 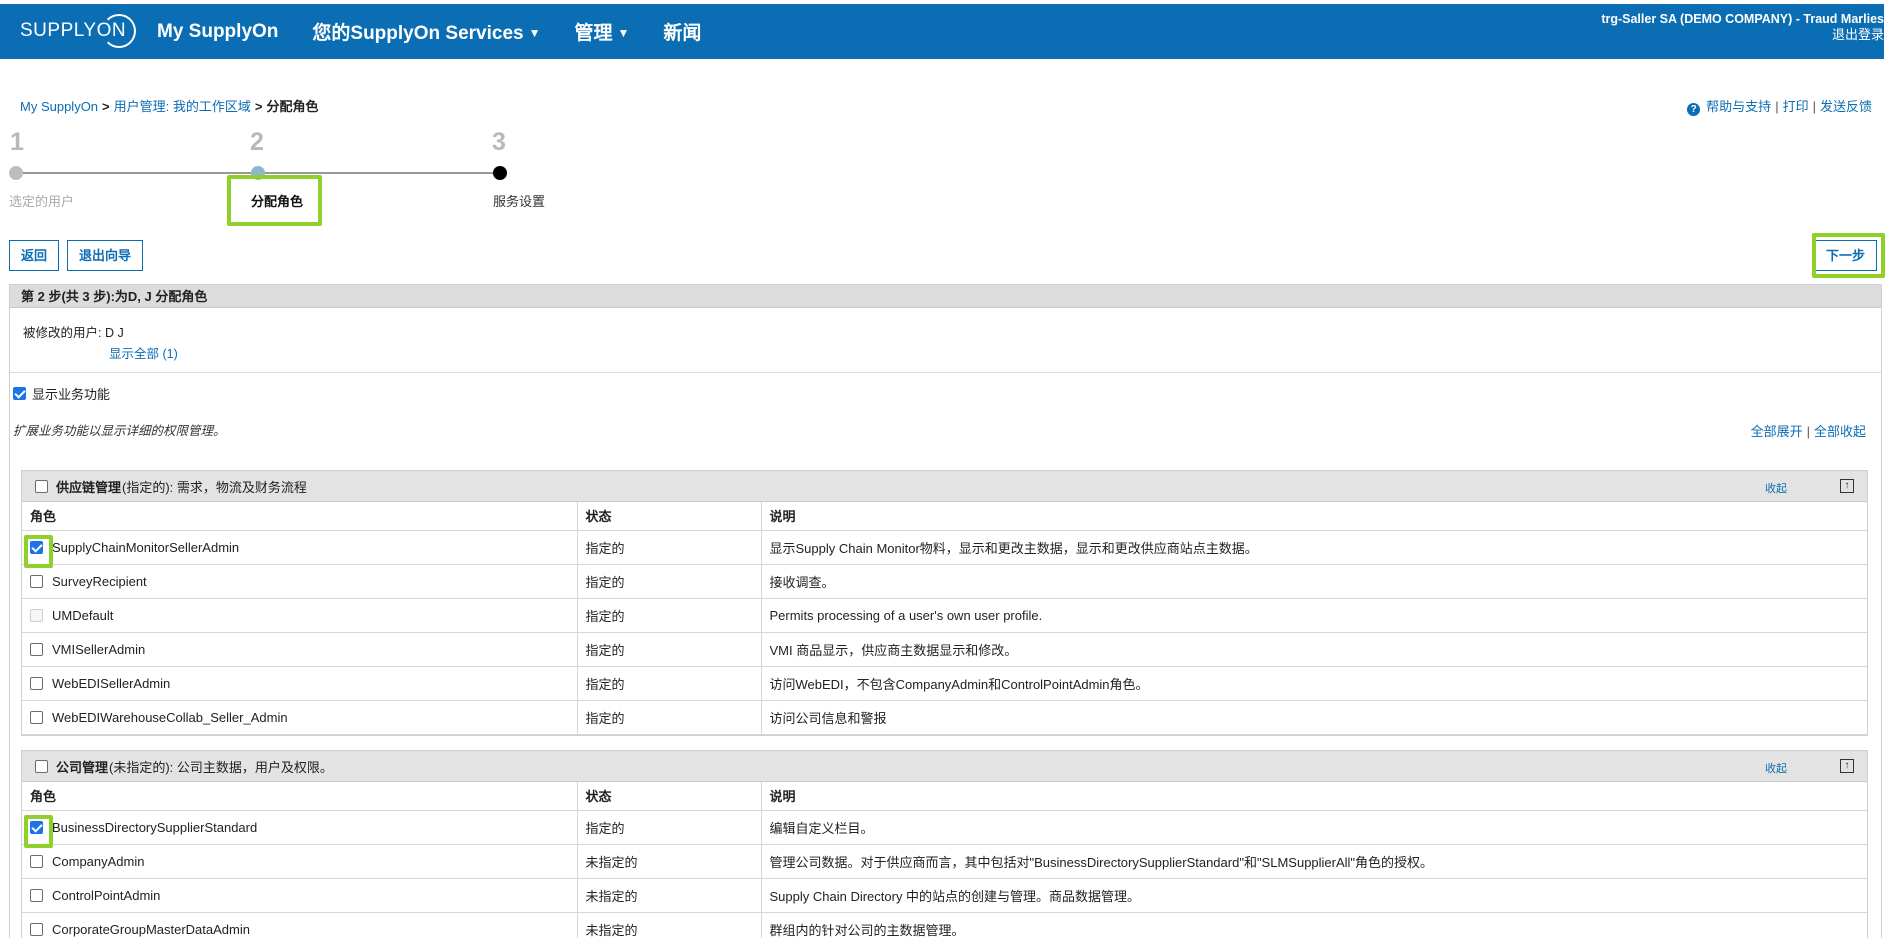 I want to click on send-feedback-link: 发送反馈, so click(x=1846, y=106).